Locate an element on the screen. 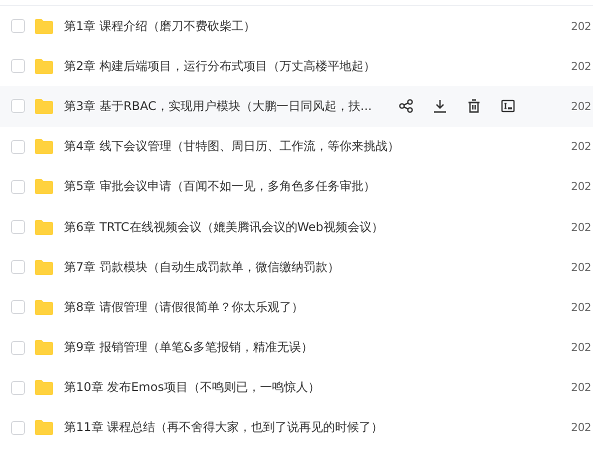 This screenshot has height=452, width=593. folder-name: 第11章 课程总结（再不舍得大家，也到了说再见的时候了） is located at coordinates (224, 427).